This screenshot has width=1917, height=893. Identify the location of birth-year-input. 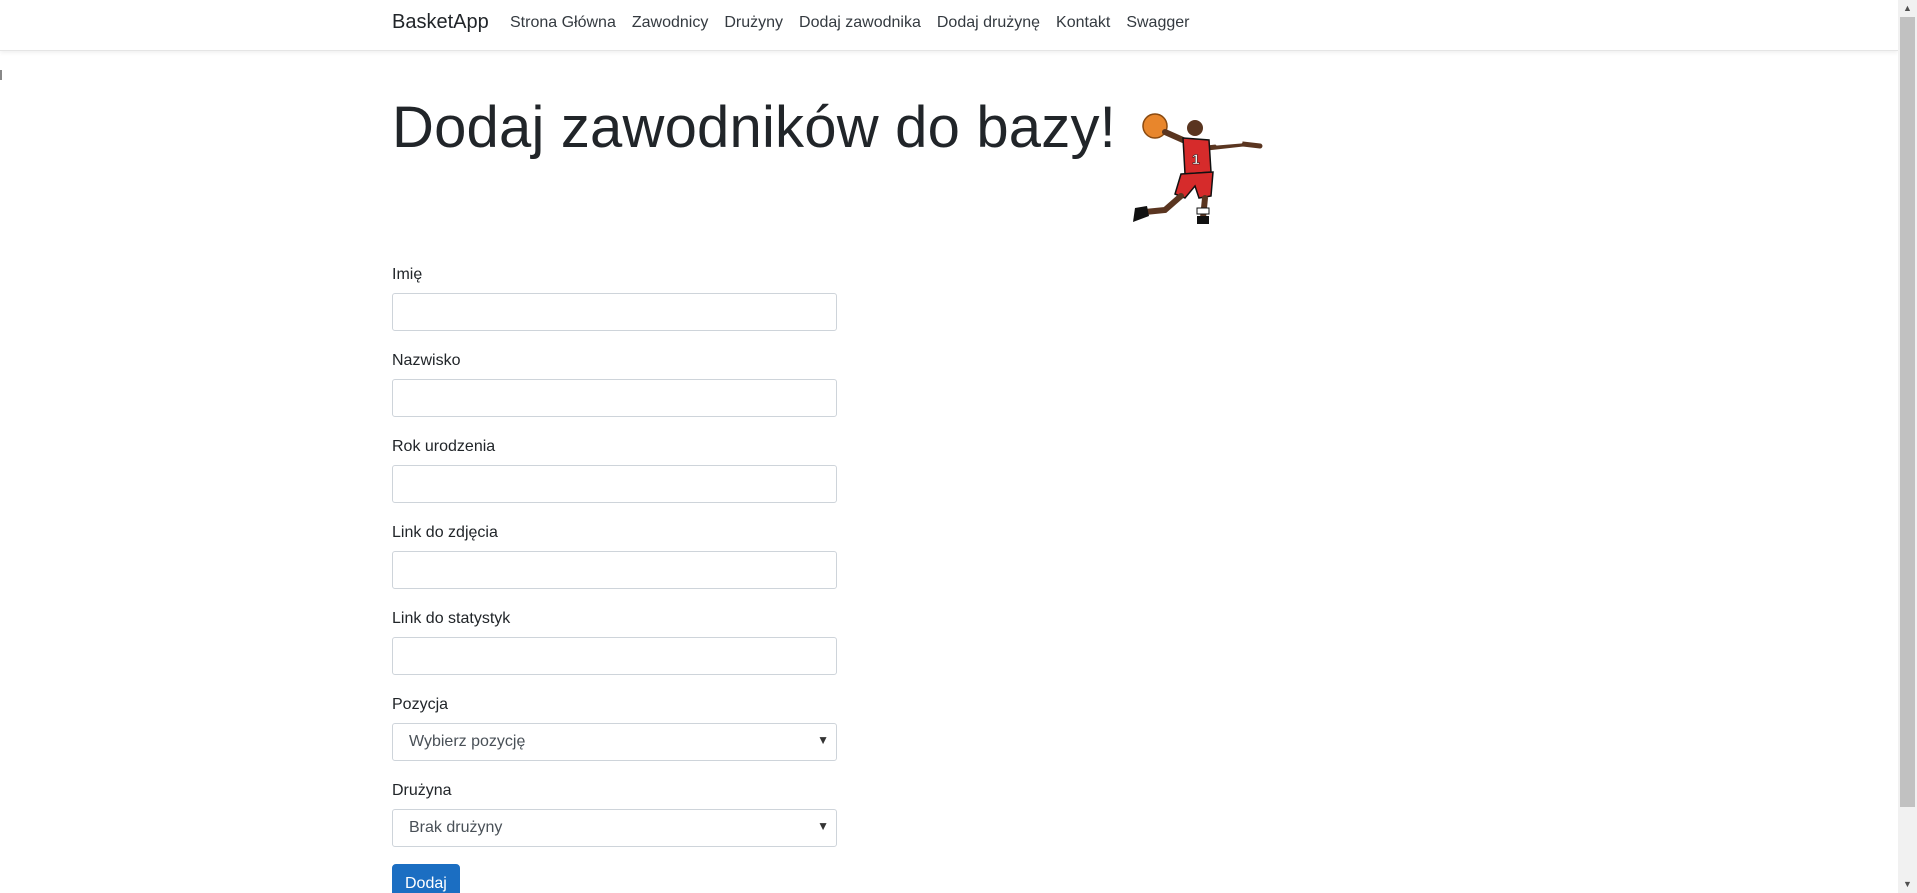
(614, 484).